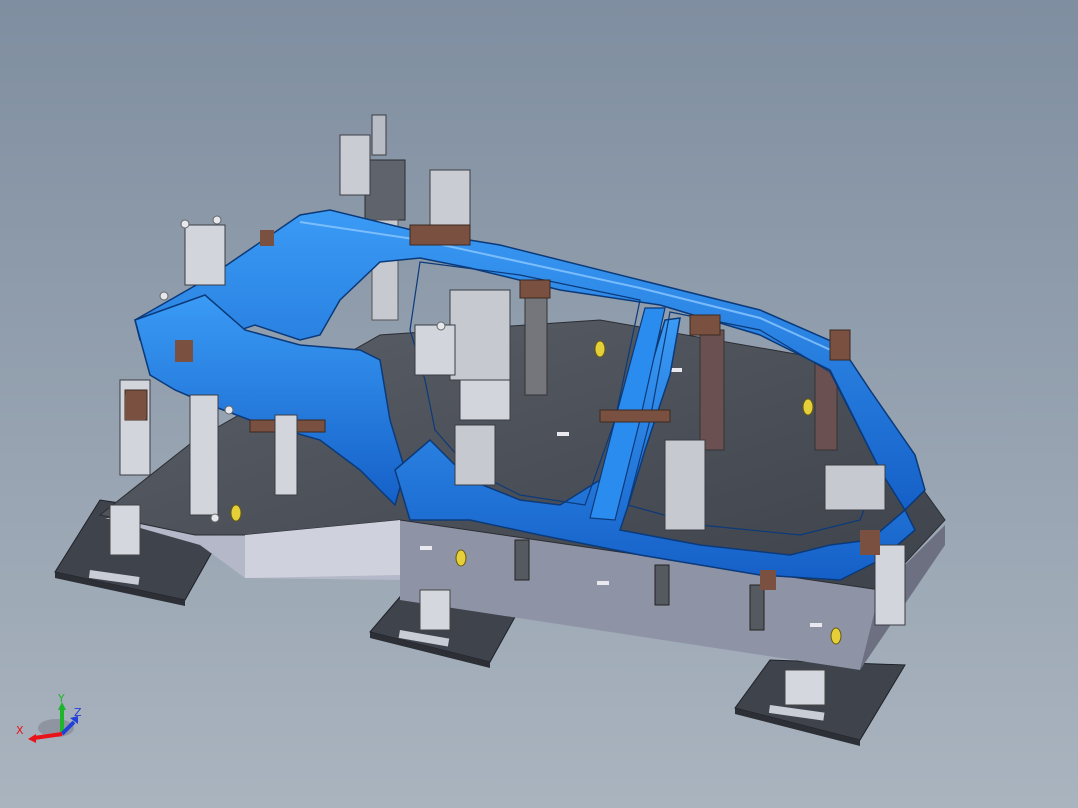 Image resolution: width=1078 pixels, height=808 pixels. I want to click on x-axis-head-icon, so click(32, 738).